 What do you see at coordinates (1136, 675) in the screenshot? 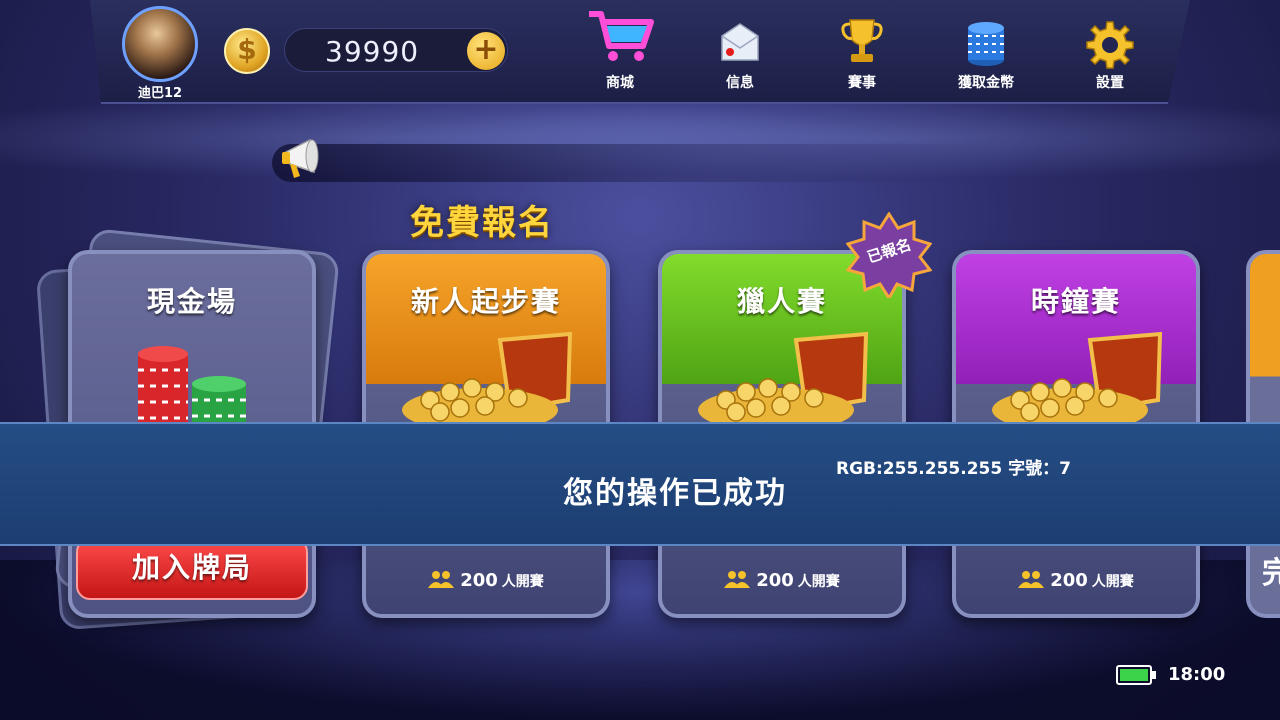
I see `battery-icon` at bounding box center [1136, 675].